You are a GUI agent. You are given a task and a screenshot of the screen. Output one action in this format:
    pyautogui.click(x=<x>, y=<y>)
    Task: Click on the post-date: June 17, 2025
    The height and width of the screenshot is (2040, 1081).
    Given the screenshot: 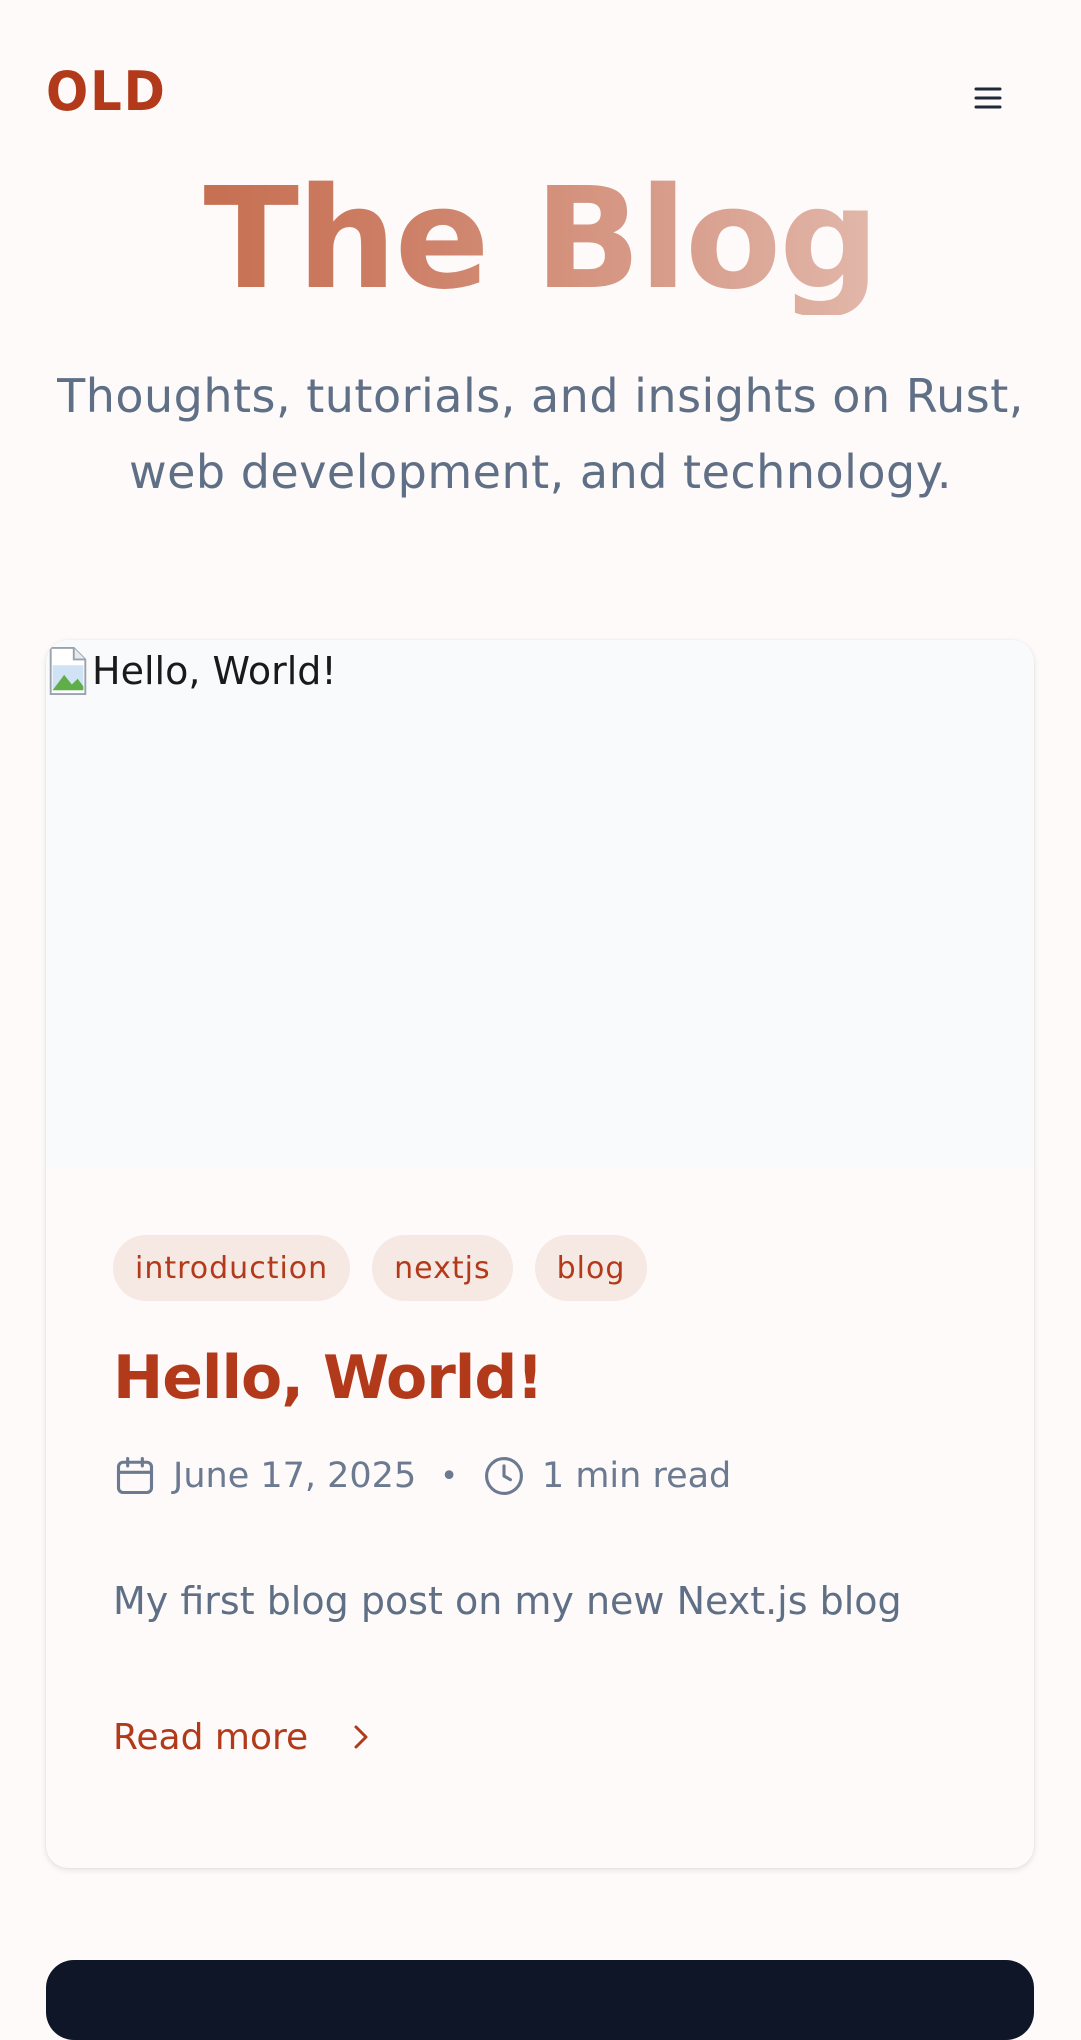 What is the action you would take?
    pyautogui.click(x=295, y=1476)
    